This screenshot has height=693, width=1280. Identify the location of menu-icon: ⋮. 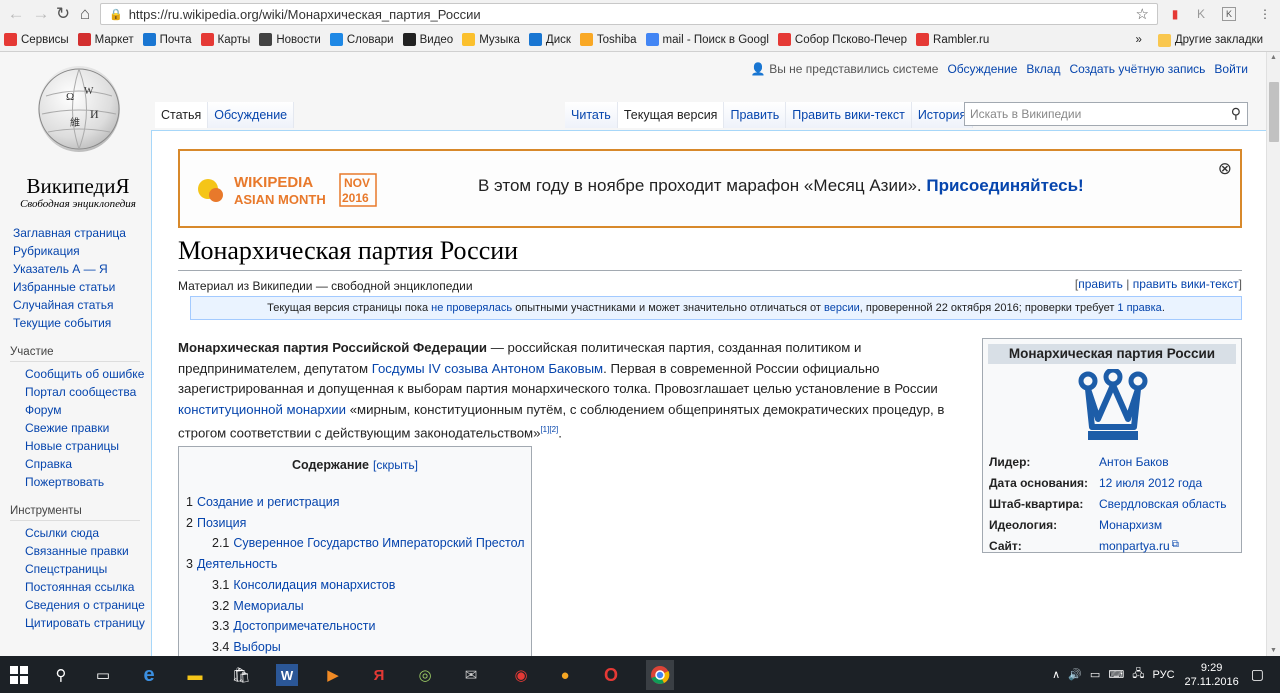
(1265, 14).